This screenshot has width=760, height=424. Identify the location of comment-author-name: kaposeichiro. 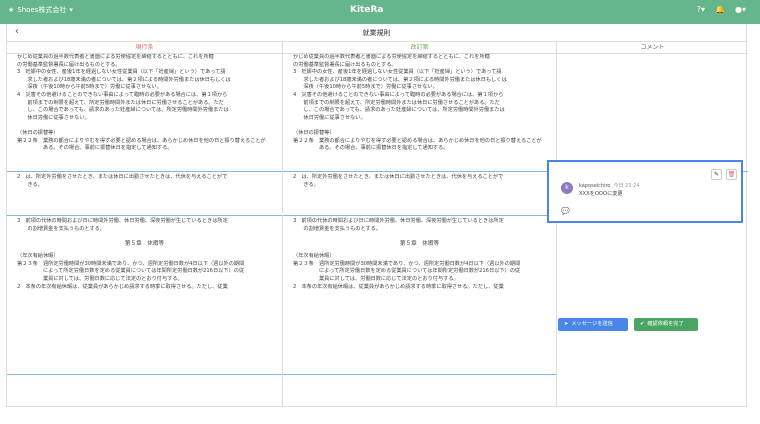
(595, 186).